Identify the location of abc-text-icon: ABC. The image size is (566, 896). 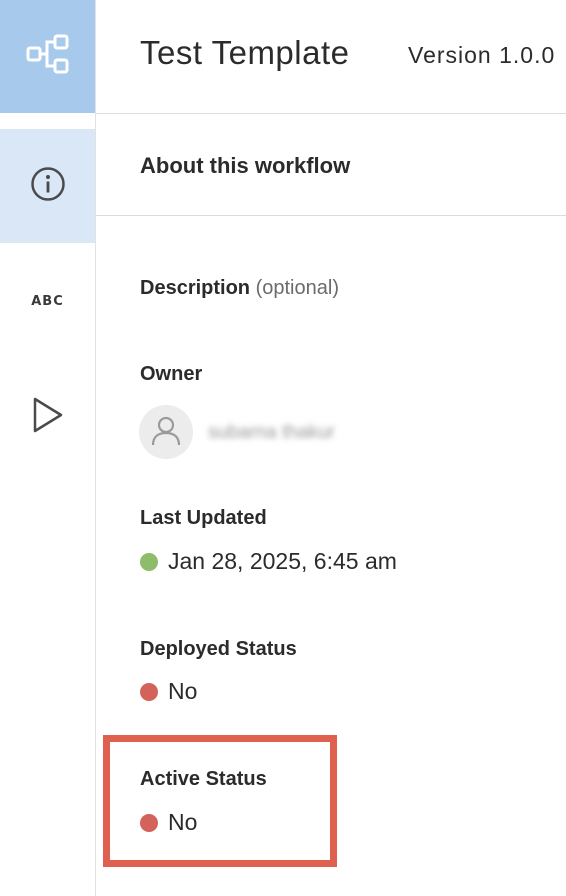
(47, 301).